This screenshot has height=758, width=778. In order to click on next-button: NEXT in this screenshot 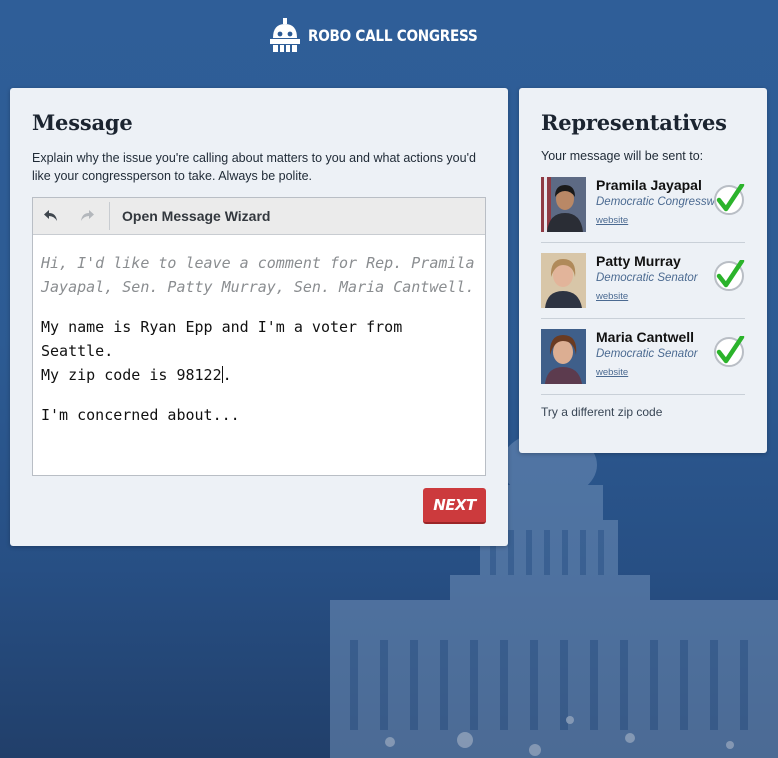, I will do `click(454, 506)`.